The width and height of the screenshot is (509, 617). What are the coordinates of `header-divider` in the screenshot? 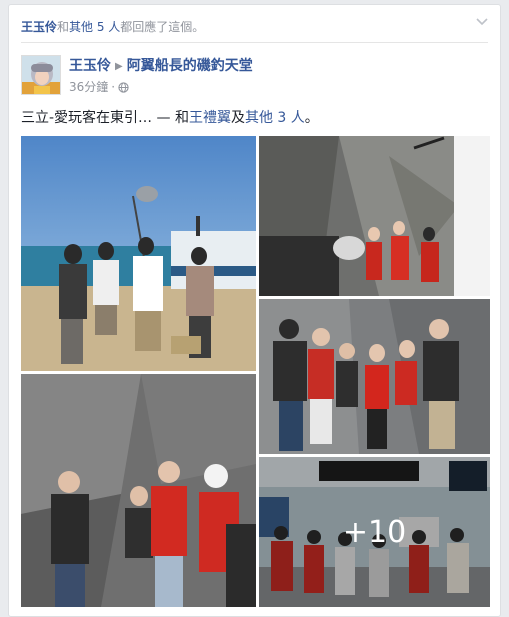 It's located at (254, 42).